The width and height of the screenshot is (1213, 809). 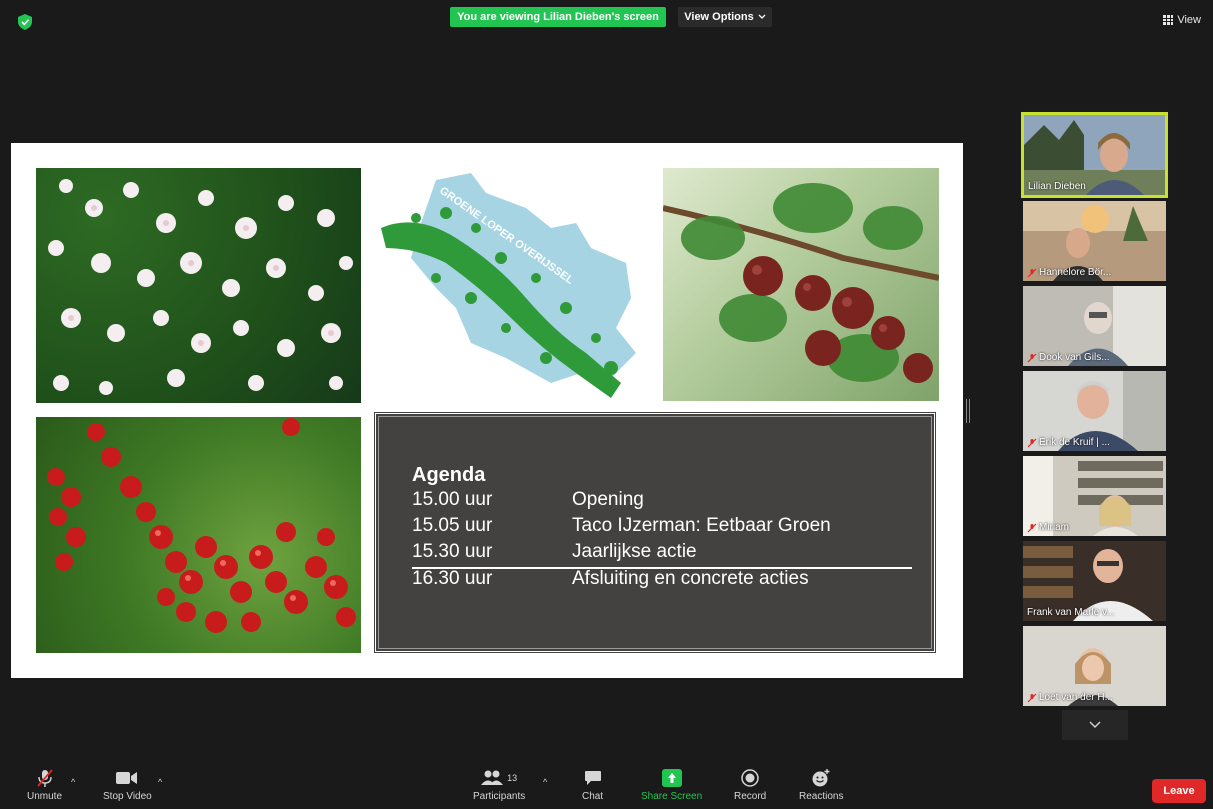 I want to click on viewing-screen-banner: You are viewing Lilian Dieben's screen, so click(x=558, y=17).